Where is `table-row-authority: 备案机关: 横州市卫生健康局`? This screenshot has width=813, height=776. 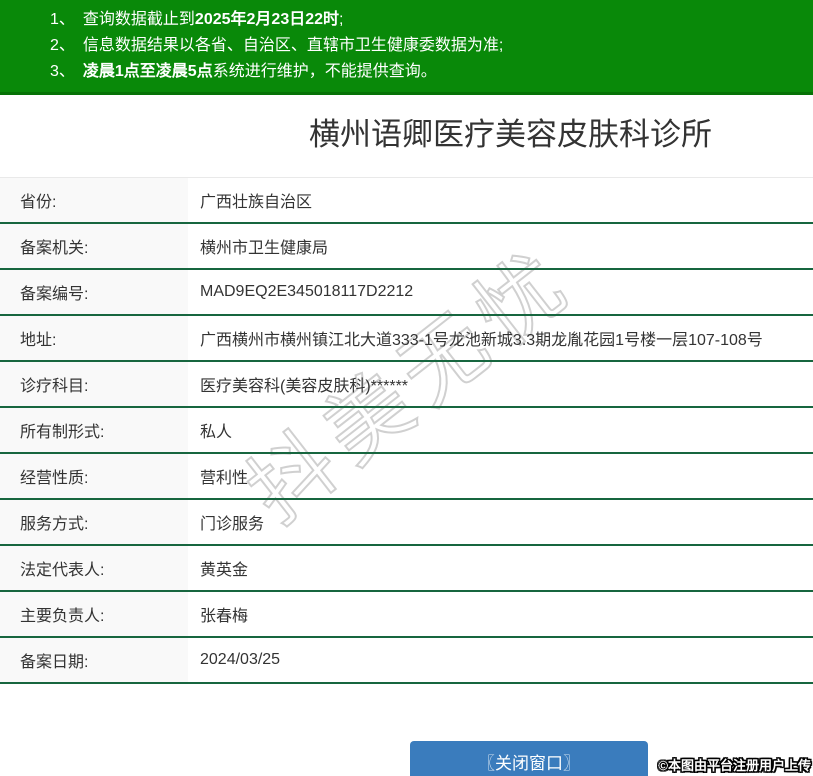 table-row-authority: 备案机关: 横州市卫生健康局 is located at coordinates (406, 247).